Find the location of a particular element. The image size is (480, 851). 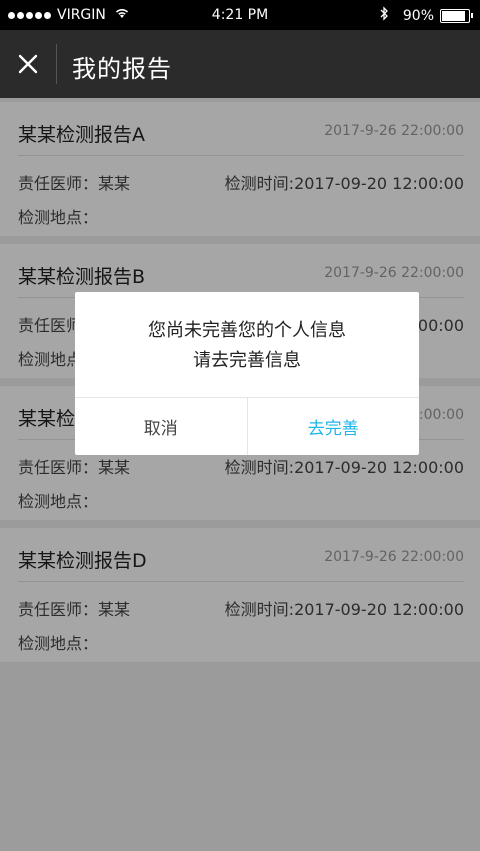

dialog-message-line2: 请去完善信息 is located at coordinates (247, 360).